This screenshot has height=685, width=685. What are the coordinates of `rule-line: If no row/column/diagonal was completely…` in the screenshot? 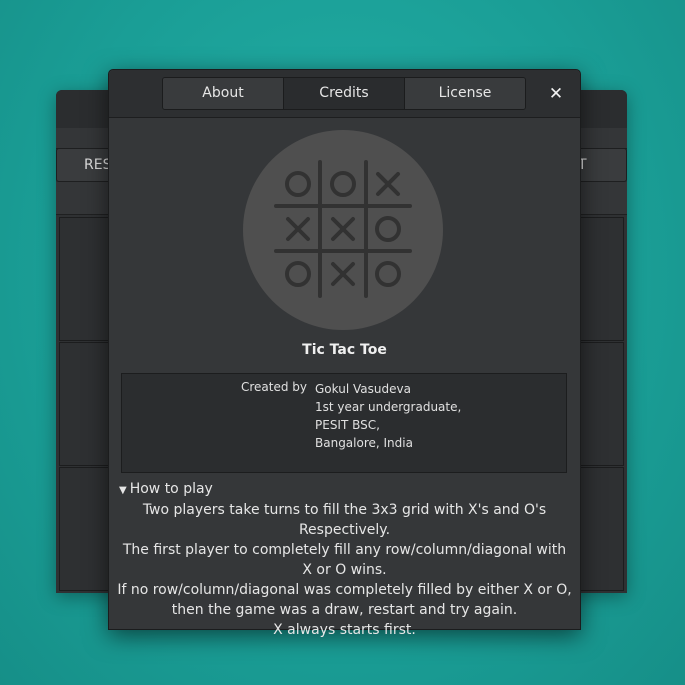 It's located at (344, 590).